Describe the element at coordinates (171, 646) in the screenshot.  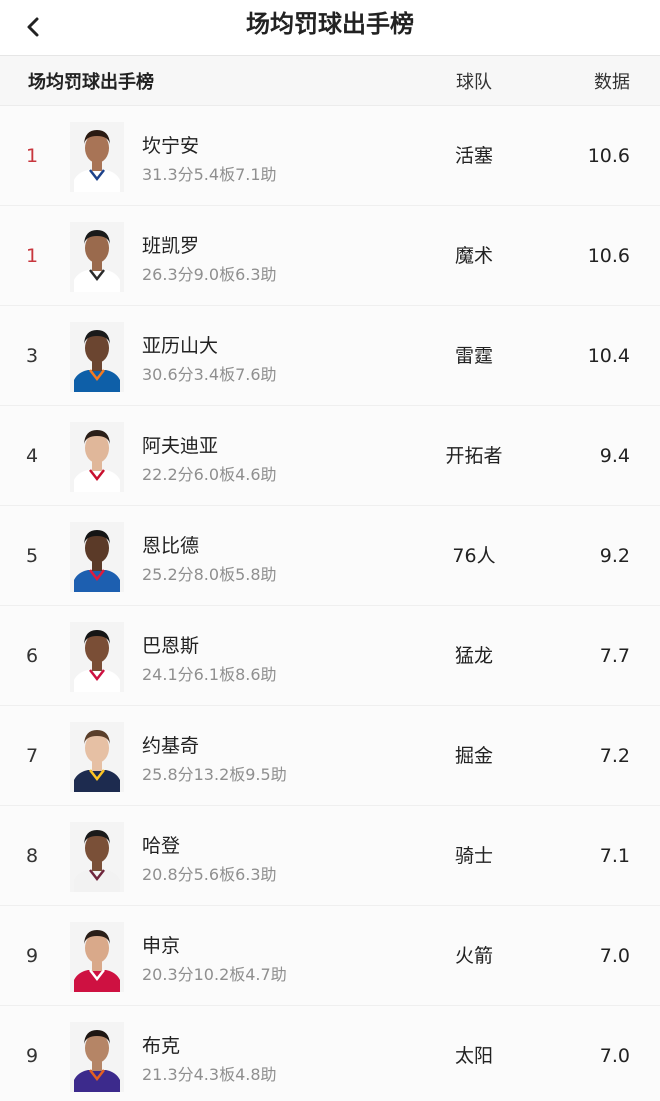
I see `player-name: 巴恩斯` at that location.